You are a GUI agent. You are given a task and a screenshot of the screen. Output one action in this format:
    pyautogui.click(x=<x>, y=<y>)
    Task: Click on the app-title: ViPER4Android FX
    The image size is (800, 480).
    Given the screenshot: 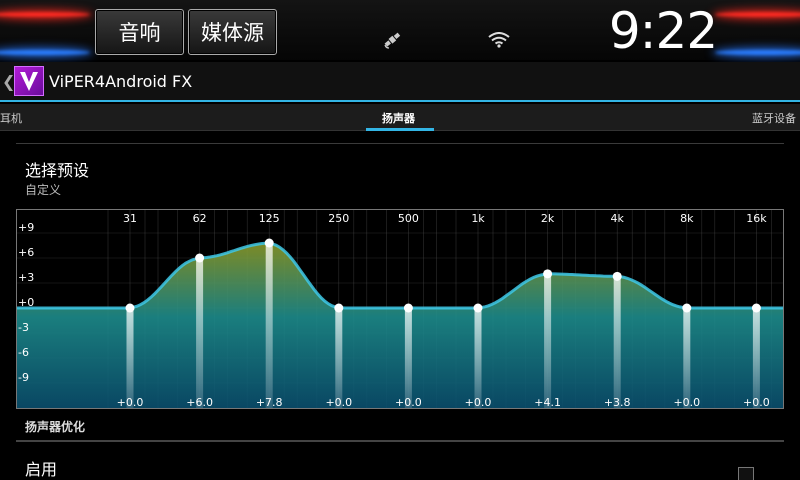 What is the action you would take?
    pyautogui.click(x=121, y=81)
    